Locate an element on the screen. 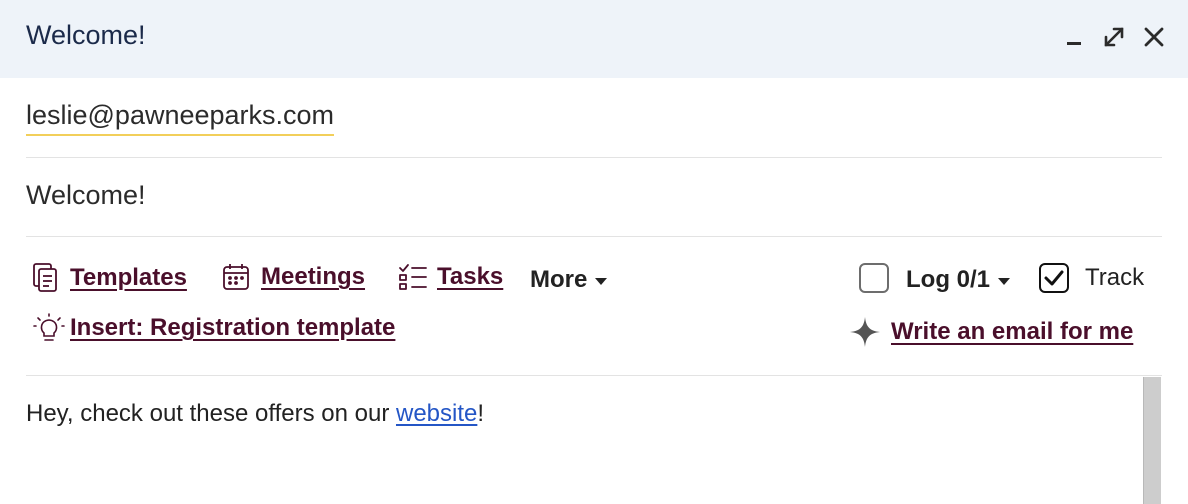  minimize-icon is located at coordinates (1074, 37).